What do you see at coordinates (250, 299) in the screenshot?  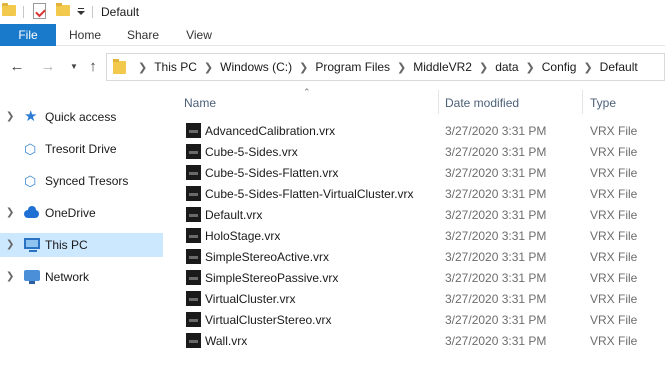 I see `file-name: VirtualCluster.vrx` at bounding box center [250, 299].